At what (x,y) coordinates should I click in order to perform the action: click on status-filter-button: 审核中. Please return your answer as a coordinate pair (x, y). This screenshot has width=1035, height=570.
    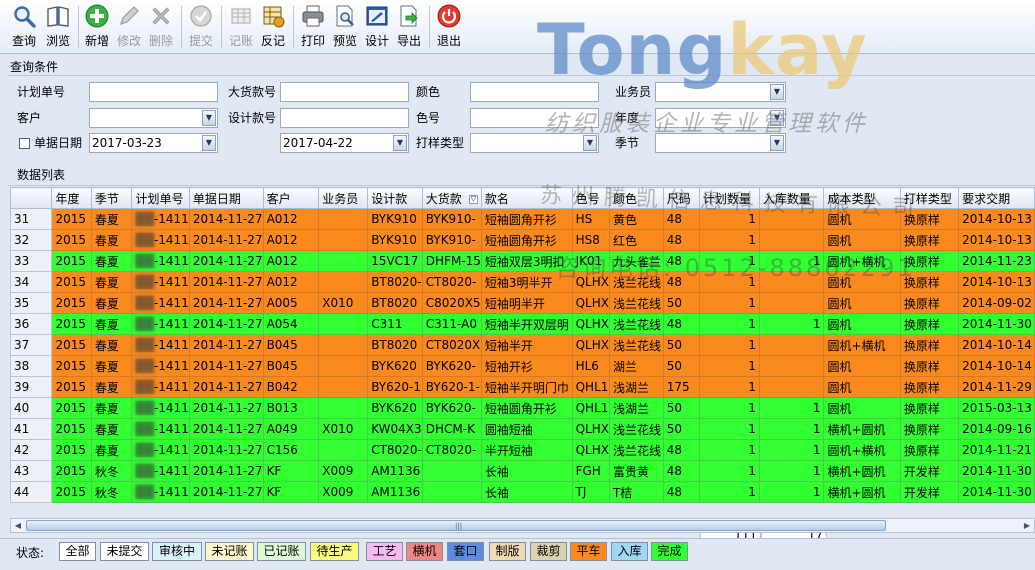
    Looking at the image, I should click on (177, 551).